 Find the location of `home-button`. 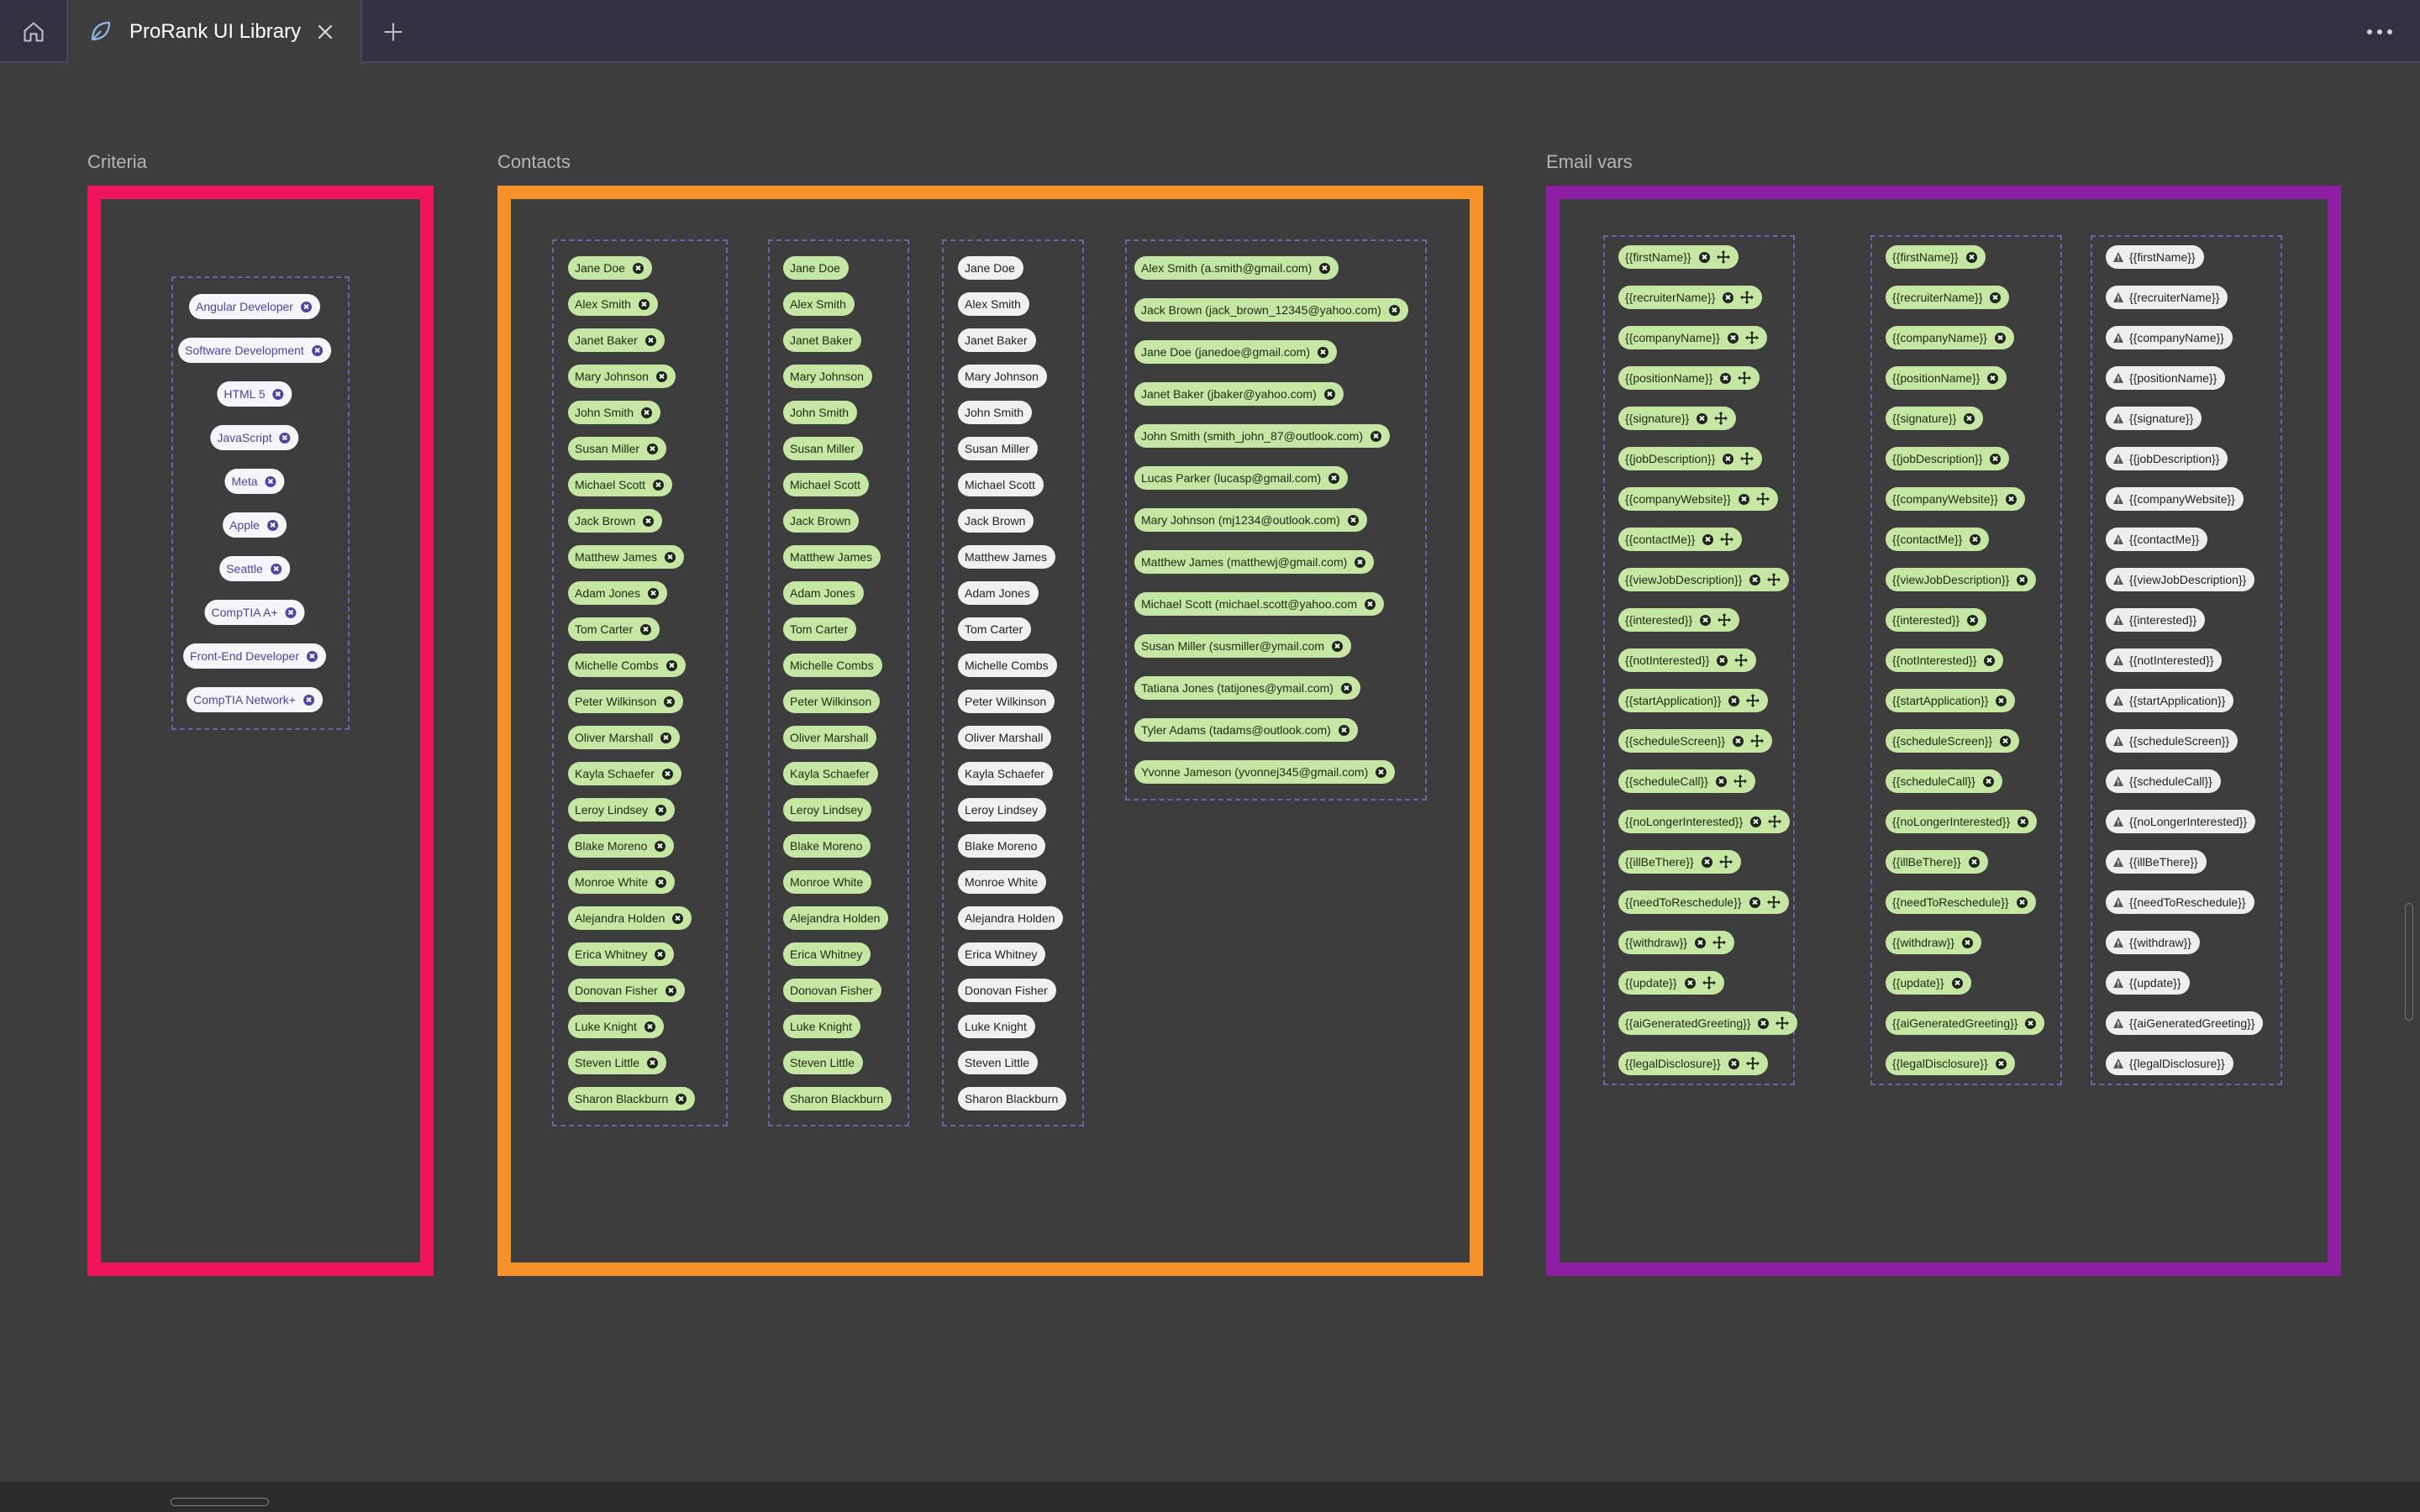

home-button is located at coordinates (34, 31).